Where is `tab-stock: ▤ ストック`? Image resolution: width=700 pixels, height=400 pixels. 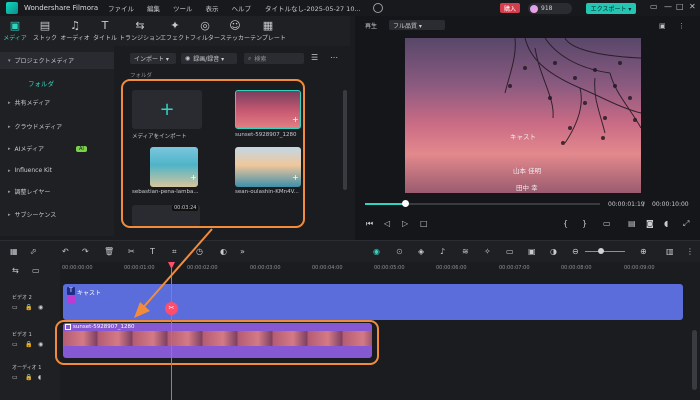
tab-stock: ▤ ストック is located at coordinates (45, 31).